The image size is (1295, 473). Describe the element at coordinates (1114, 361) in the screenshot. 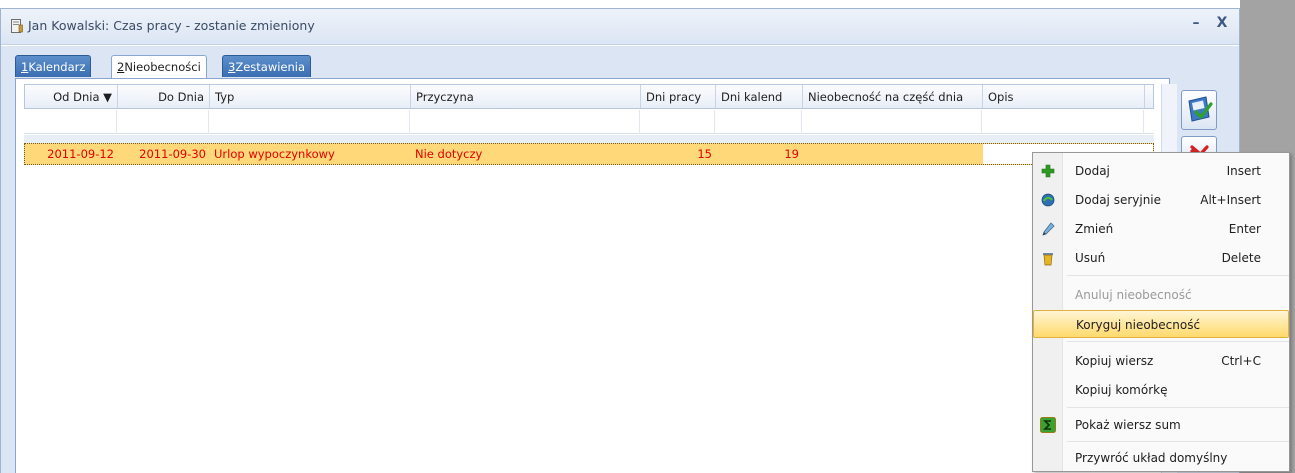

I see `menu-item-label: Kopiuj wiersz` at that location.